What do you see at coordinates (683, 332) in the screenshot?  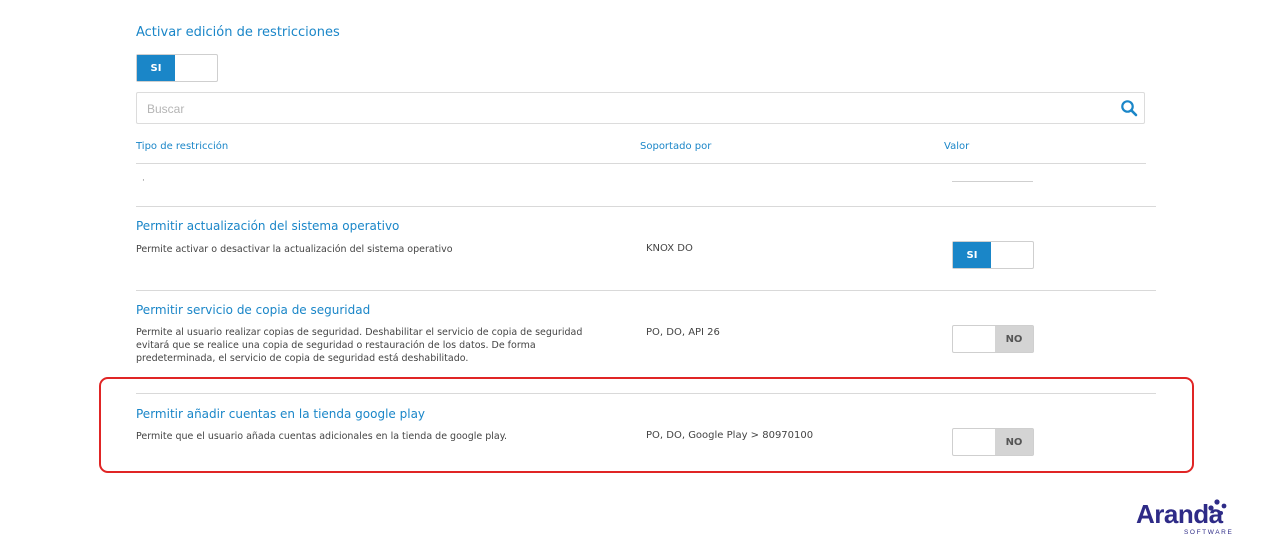 I see `row-supported-backup: PO, DO, API 26` at bounding box center [683, 332].